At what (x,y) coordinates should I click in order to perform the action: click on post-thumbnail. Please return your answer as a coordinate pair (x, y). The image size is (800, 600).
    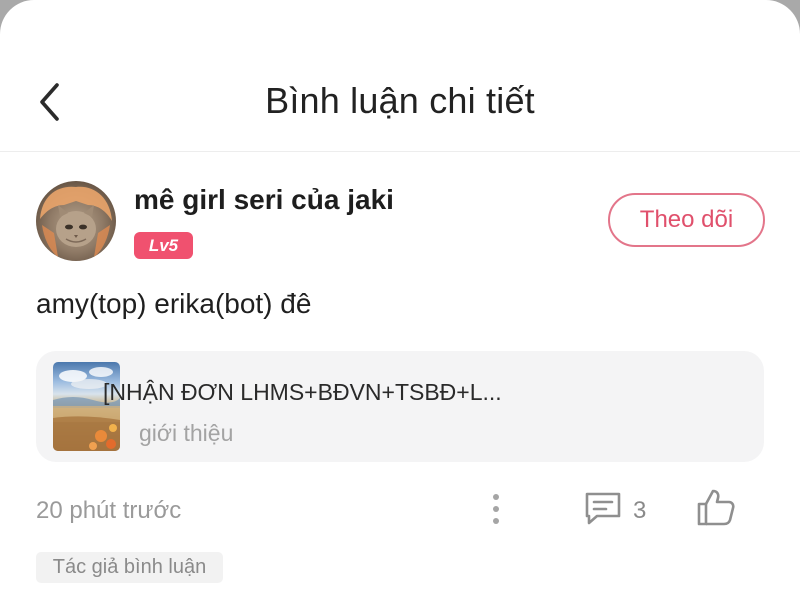
    Looking at the image, I should click on (86, 406).